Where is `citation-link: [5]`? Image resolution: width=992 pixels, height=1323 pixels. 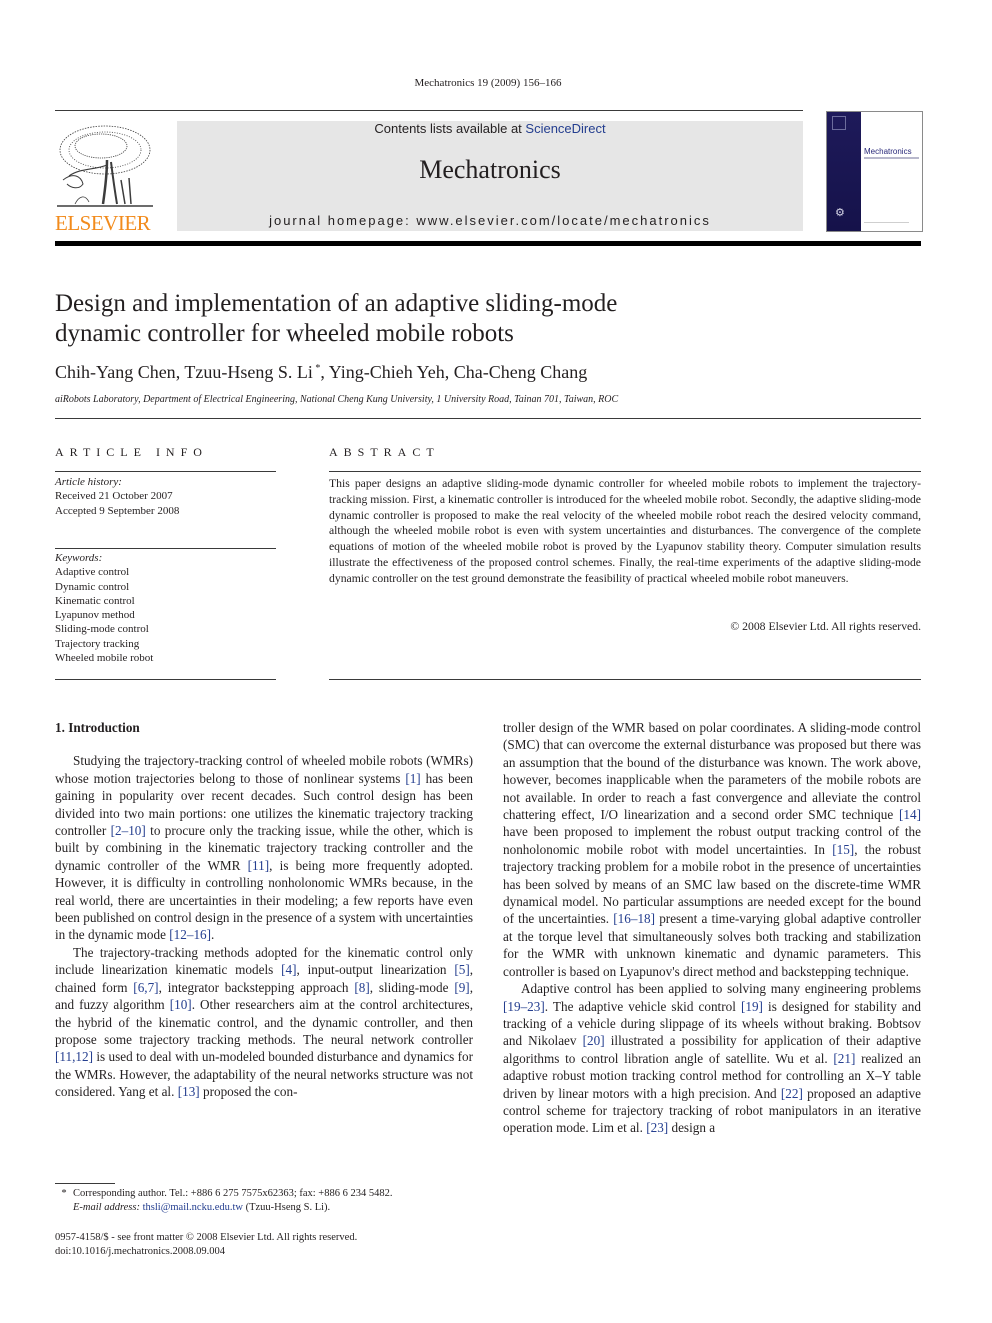
citation-link: [5] is located at coordinates (461, 969).